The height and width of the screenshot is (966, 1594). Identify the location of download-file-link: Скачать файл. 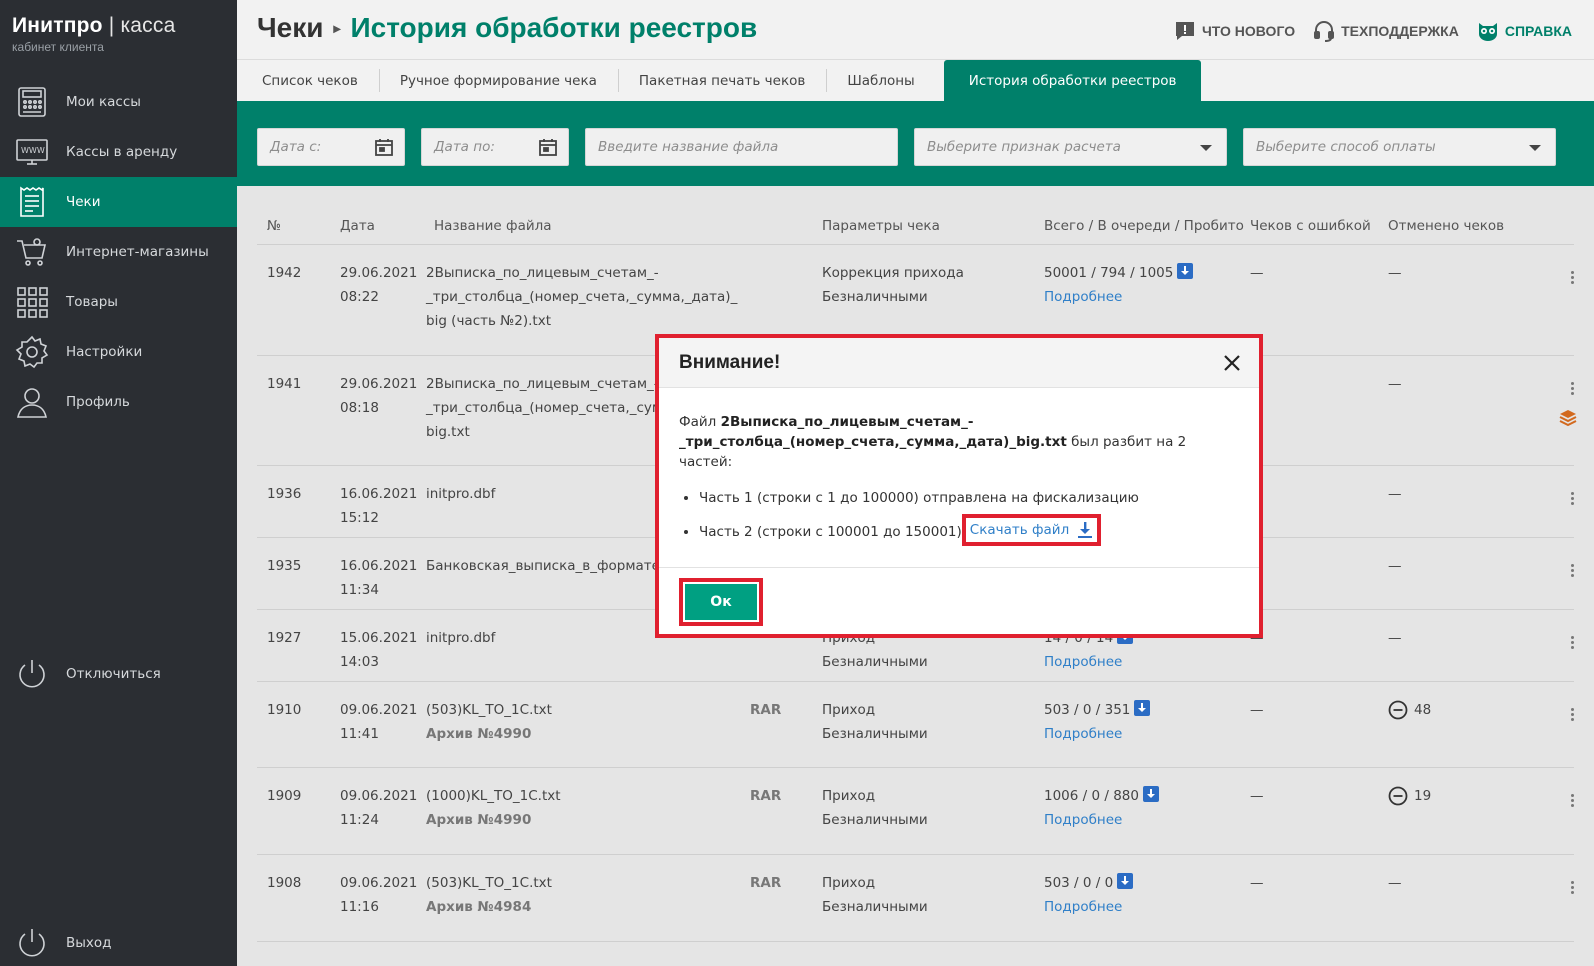
(1031, 530).